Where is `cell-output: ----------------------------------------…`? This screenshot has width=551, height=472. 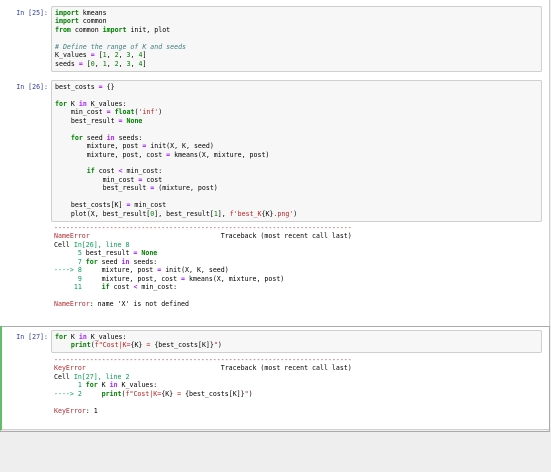
cell-output: ----------------------------------------… is located at coordinates (295, 388).